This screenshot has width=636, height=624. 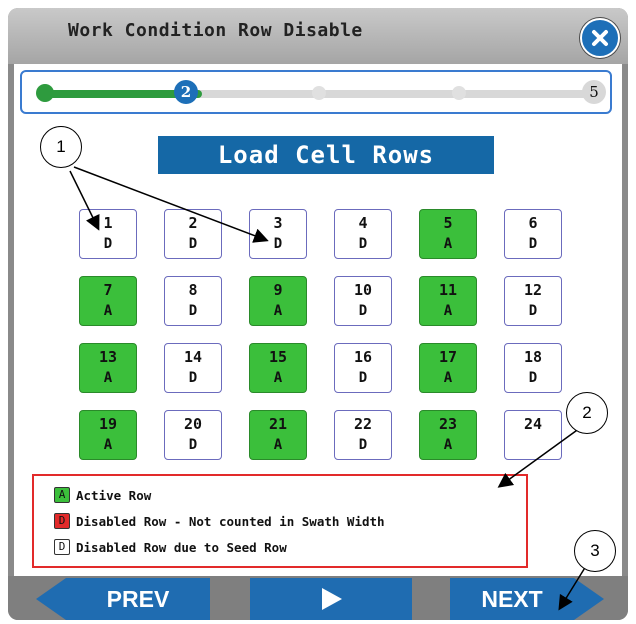 I want to click on callout-1: 1, so click(x=61, y=147).